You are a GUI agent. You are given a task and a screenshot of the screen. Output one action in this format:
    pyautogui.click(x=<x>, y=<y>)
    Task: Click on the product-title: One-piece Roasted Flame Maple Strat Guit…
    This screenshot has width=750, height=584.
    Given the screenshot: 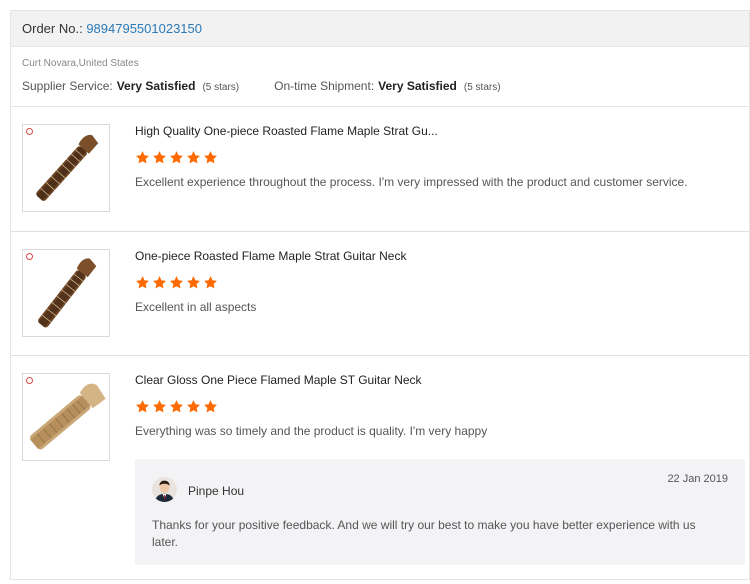 What is the action you would take?
    pyautogui.click(x=270, y=256)
    